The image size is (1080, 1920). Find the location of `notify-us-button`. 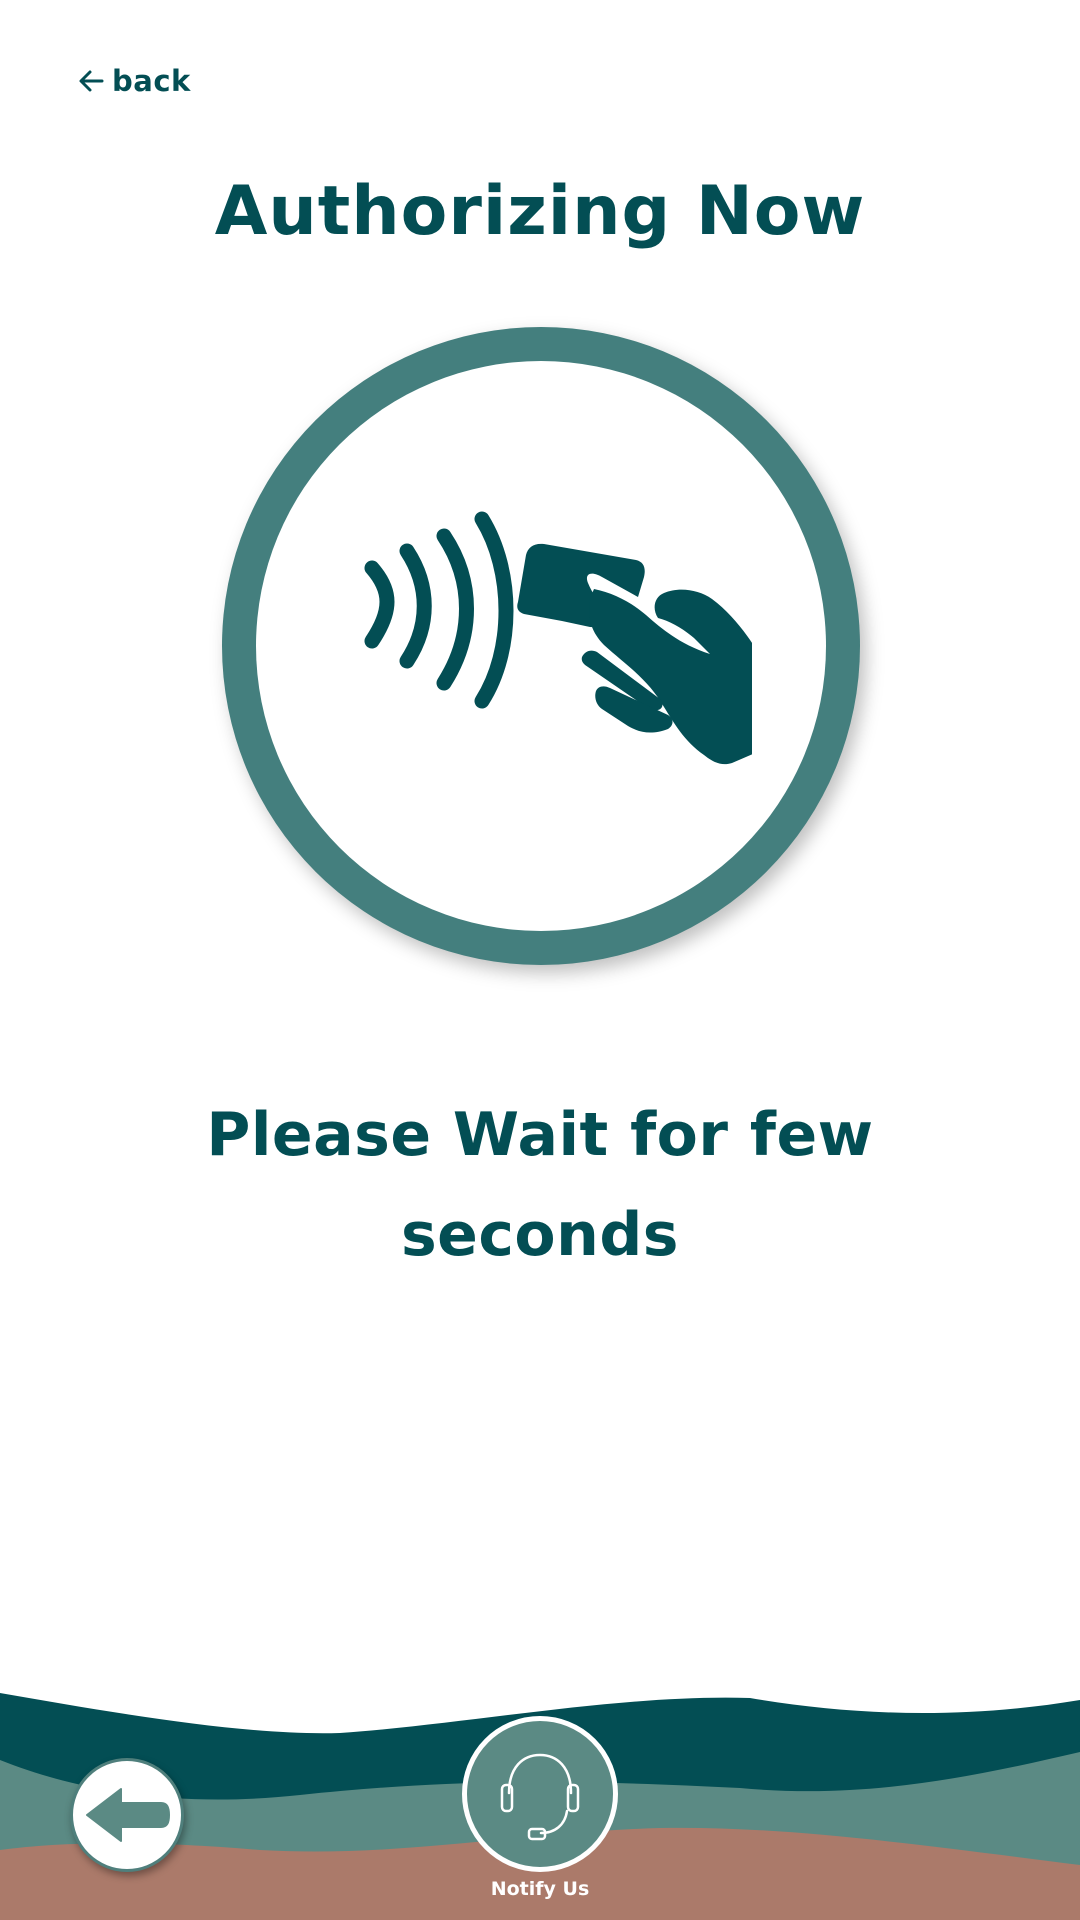

notify-us-button is located at coordinates (540, 1794).